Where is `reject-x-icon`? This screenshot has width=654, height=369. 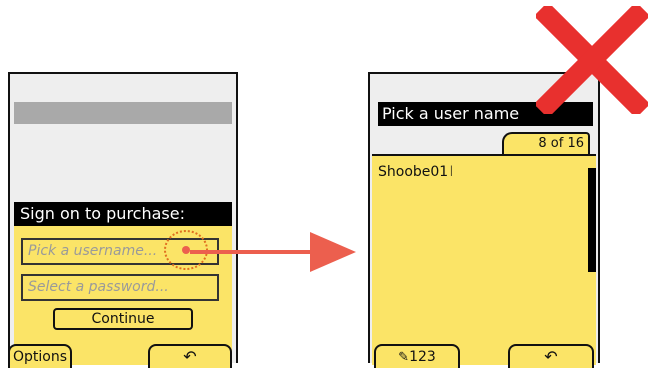 reject-x-icon is located at coordinates (592, 60).